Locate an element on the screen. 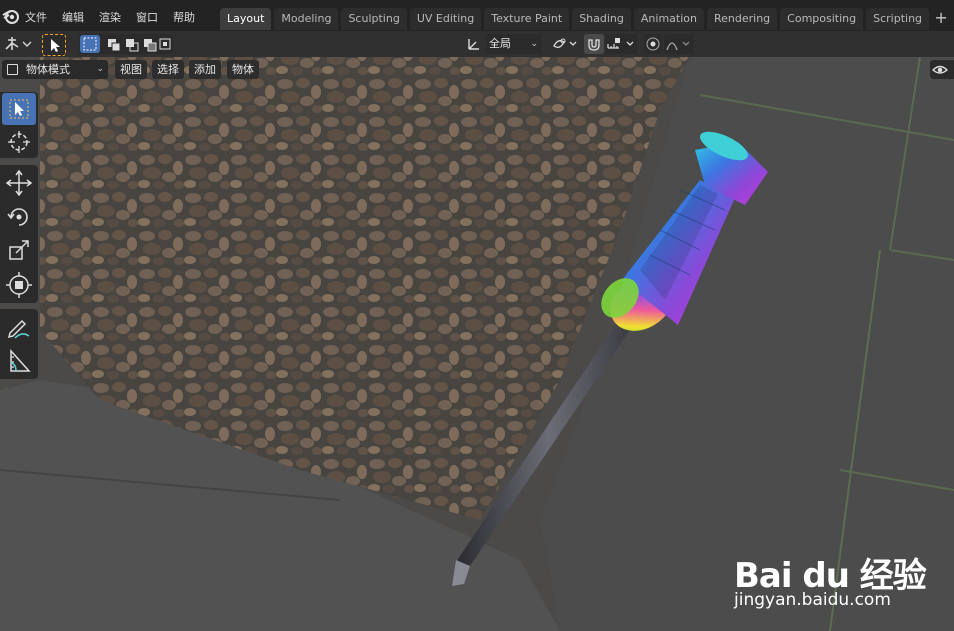  transform-orientation-value: 全局 is located at coordinates (500, 43).